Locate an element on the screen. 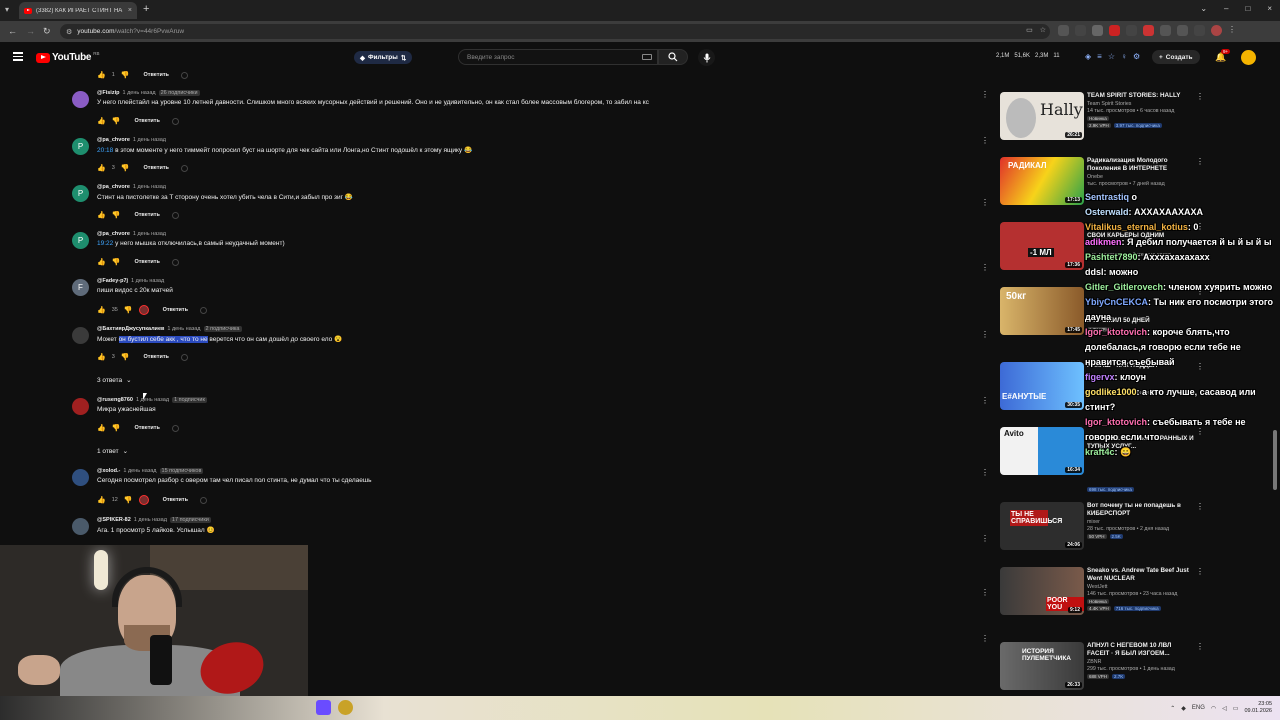 This screenshot has width=1280, height=720. back-icon: ← is located at coordinates (12, 31).